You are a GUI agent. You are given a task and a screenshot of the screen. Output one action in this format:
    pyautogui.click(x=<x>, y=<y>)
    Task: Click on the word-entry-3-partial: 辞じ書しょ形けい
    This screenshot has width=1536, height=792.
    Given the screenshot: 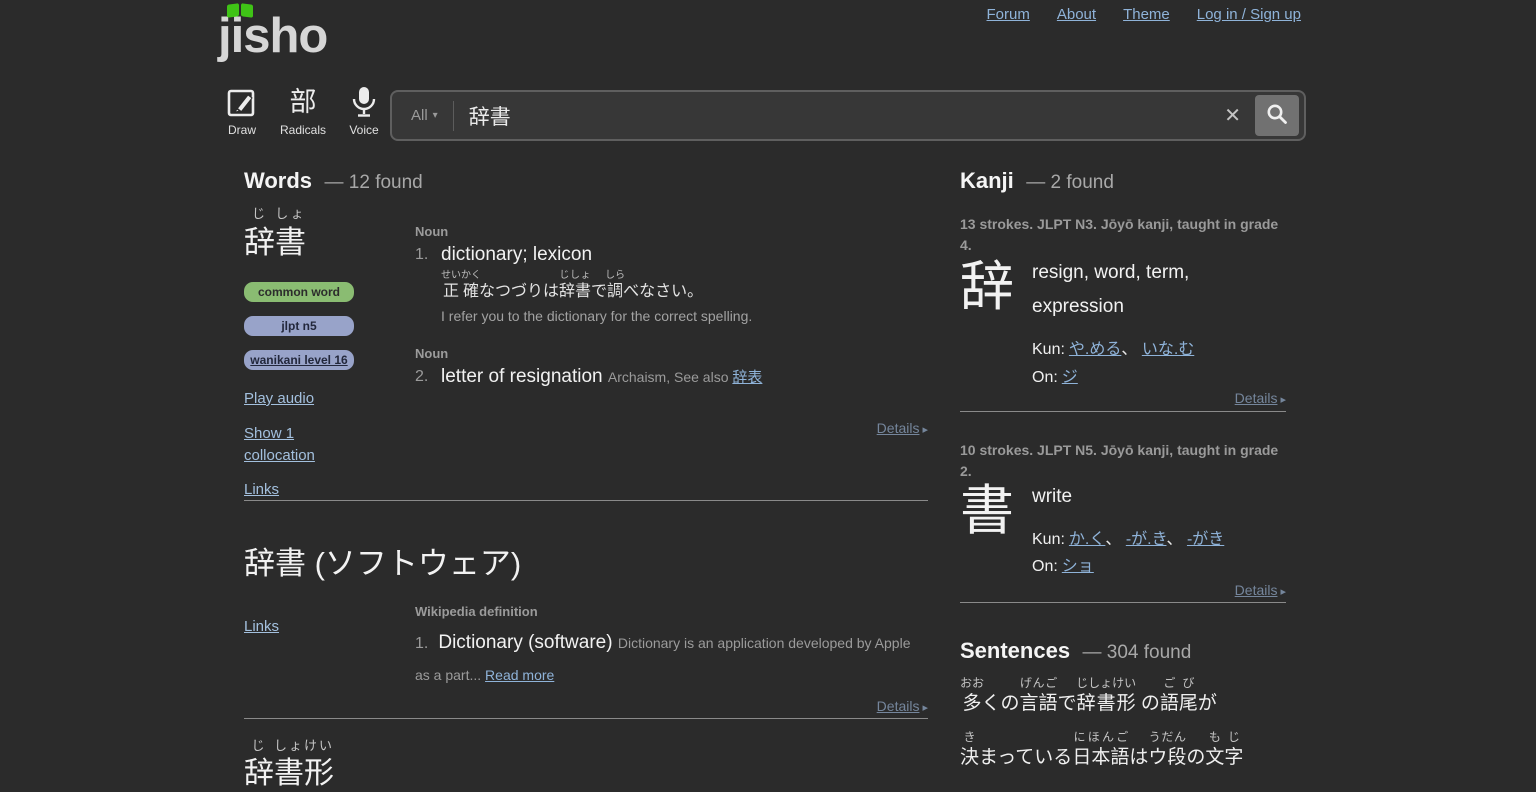 What is the action you would take?
    pyautogui.click(x=289, y=764)
    